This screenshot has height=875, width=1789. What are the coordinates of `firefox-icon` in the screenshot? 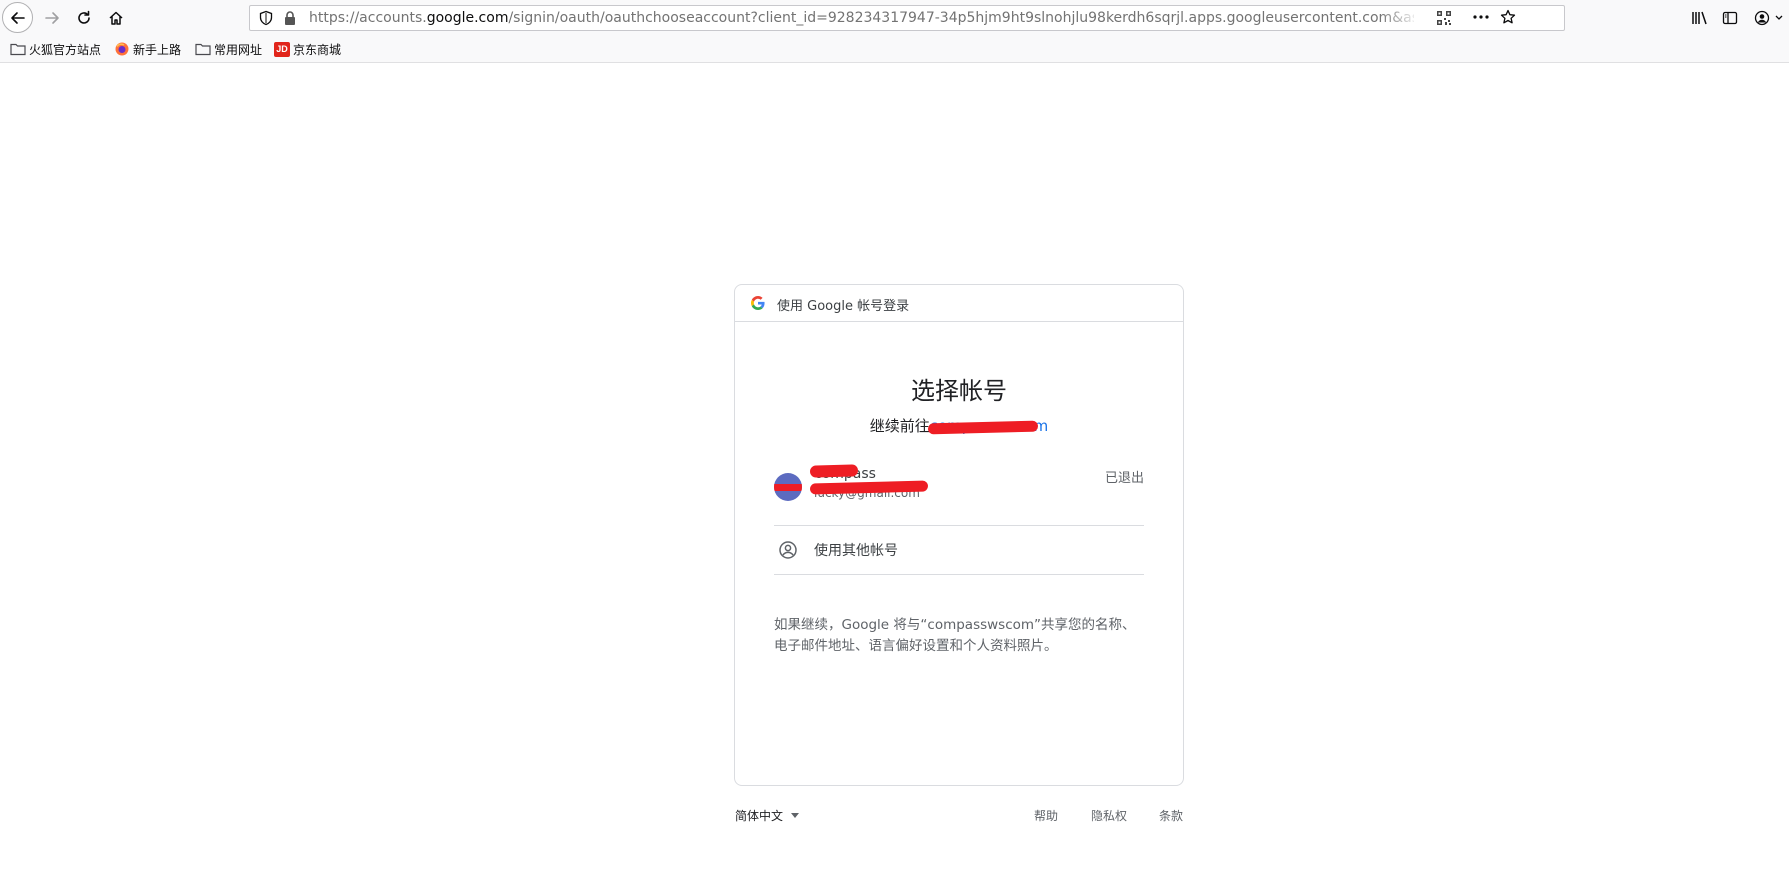 It's located at (122, 49).